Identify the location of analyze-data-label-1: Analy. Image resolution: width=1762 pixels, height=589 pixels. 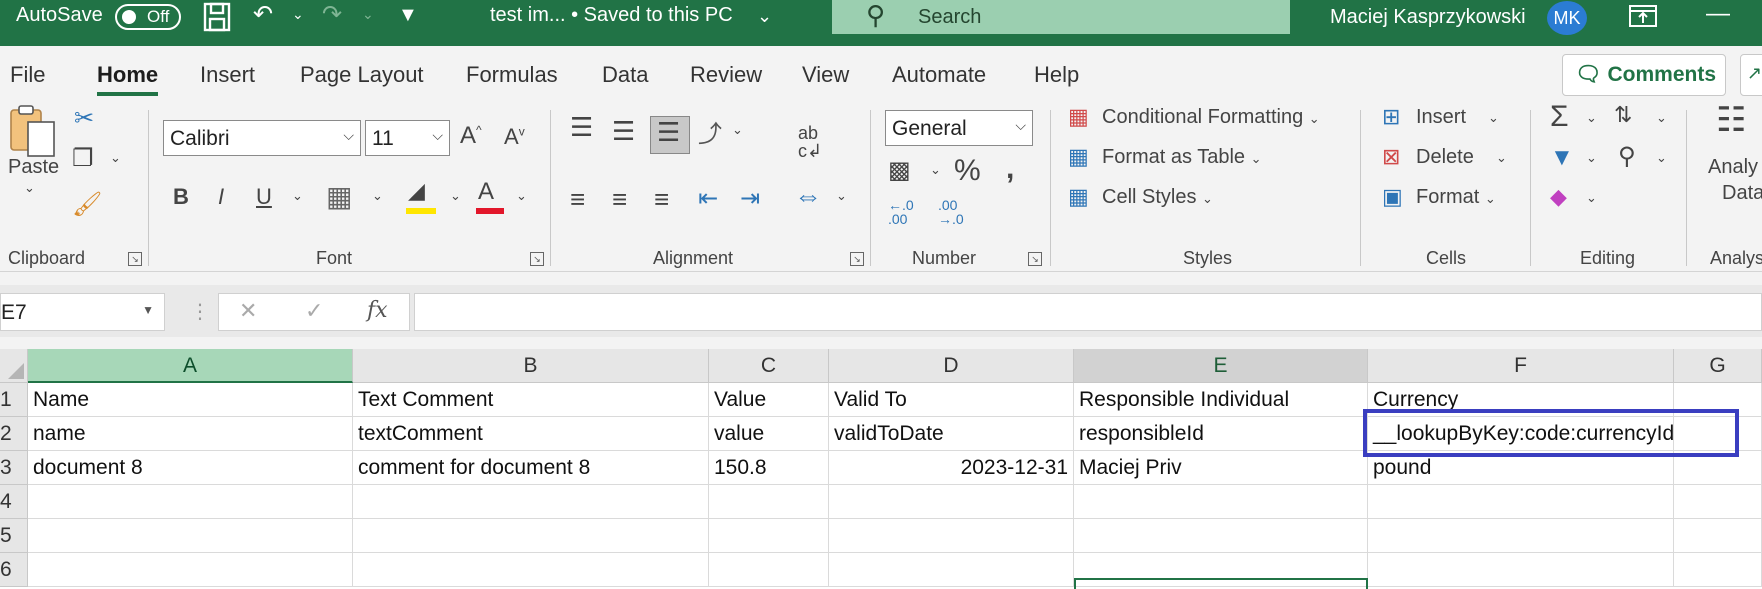
(1733, 167).